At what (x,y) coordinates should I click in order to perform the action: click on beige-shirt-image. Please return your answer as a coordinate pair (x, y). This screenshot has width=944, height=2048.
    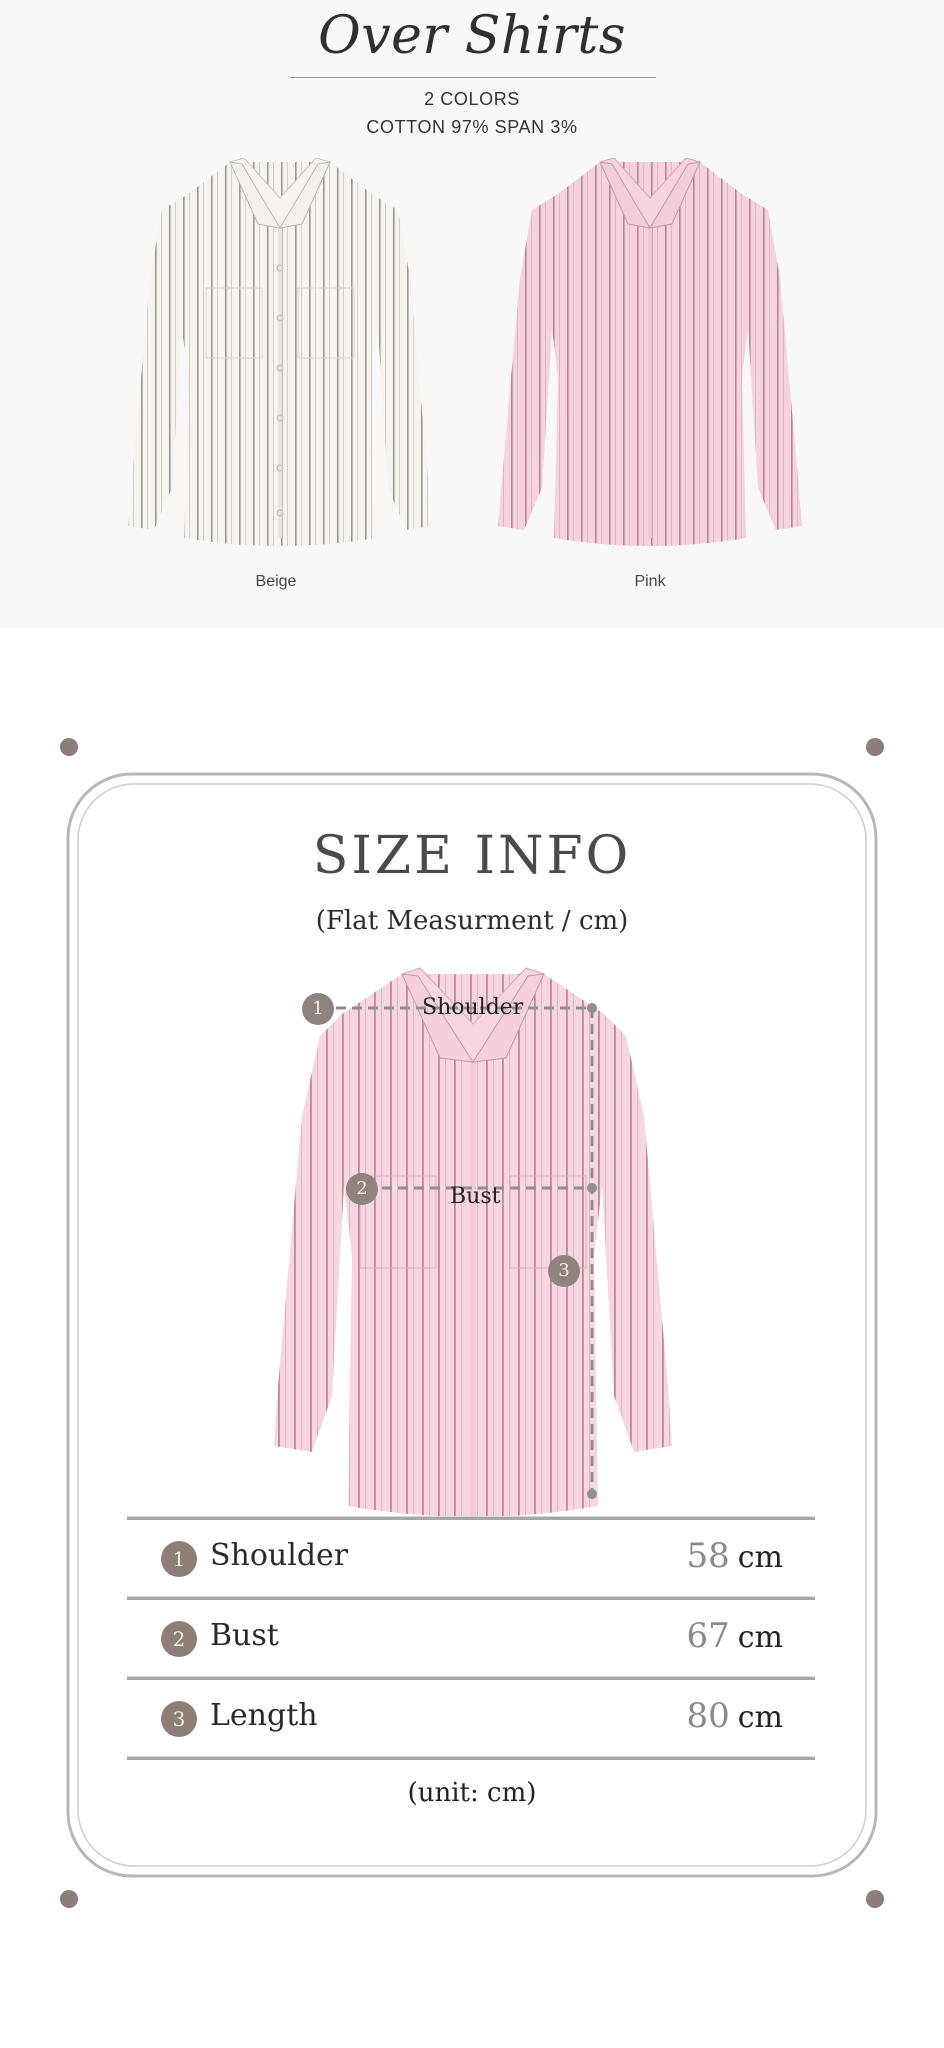
    Looking at the image, I should click on (280, 352).